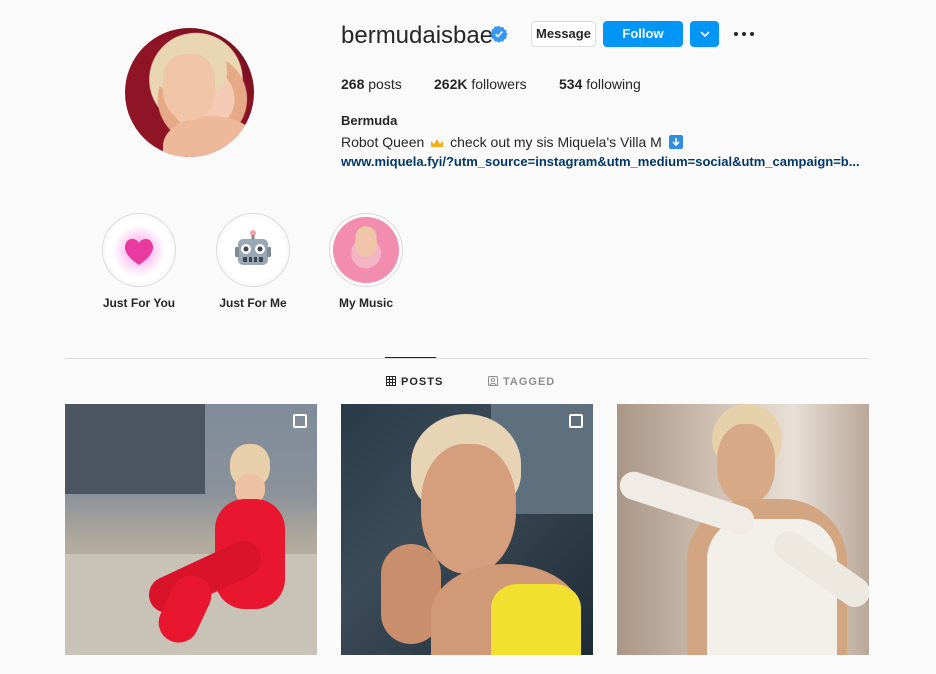  What do you see at coordinates (493, 381) in the screenshot?
I see `tagged-icon` at bounding box center [493, 381].